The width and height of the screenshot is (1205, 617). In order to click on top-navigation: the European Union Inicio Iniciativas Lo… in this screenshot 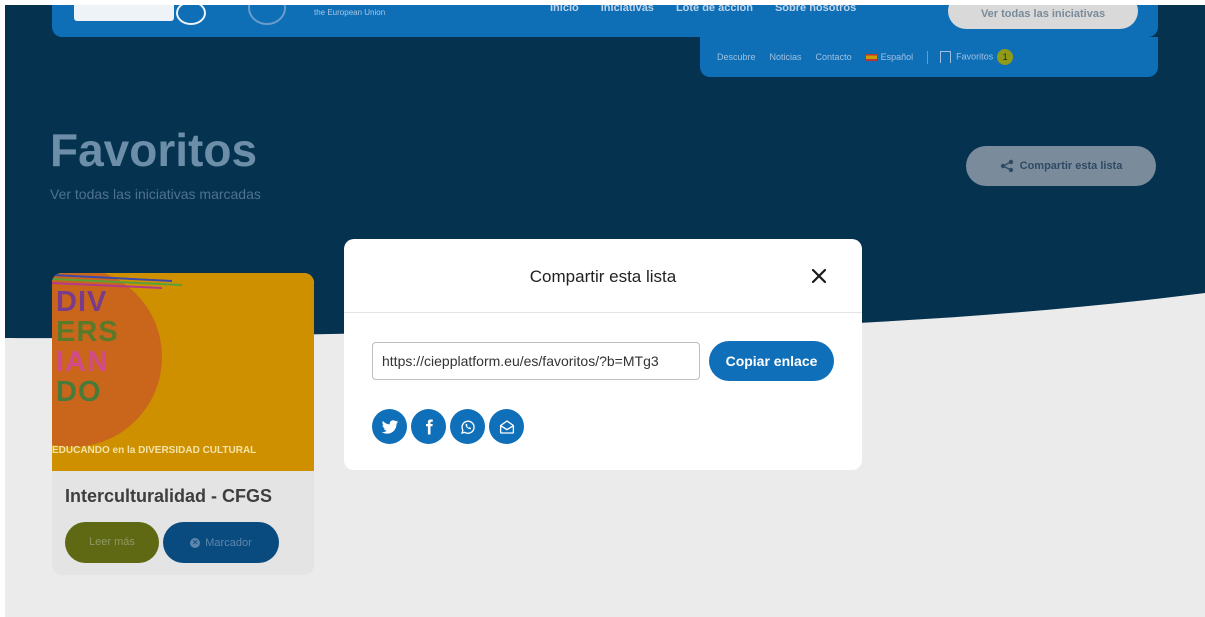, I will do `click(605, 21)`.